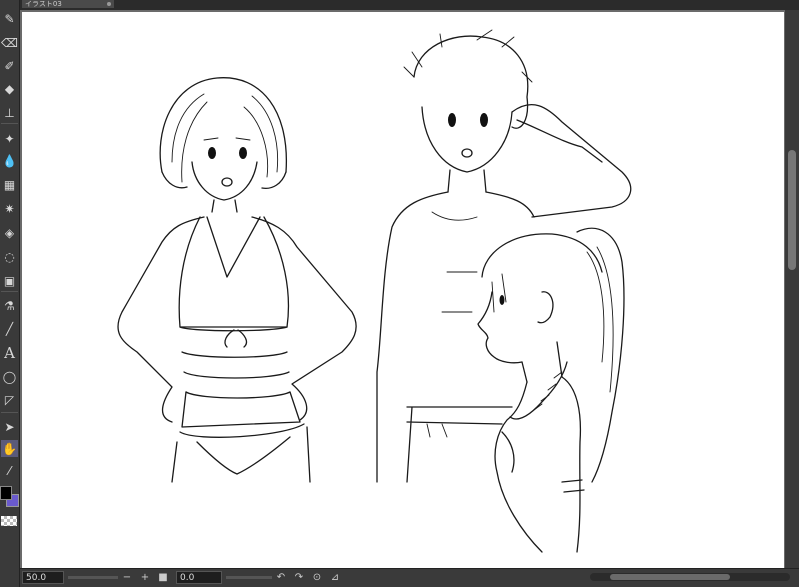 This screenshot has width=799, height=587. I want to click on fill-bucket-icon: ◆, so click(9, 88).